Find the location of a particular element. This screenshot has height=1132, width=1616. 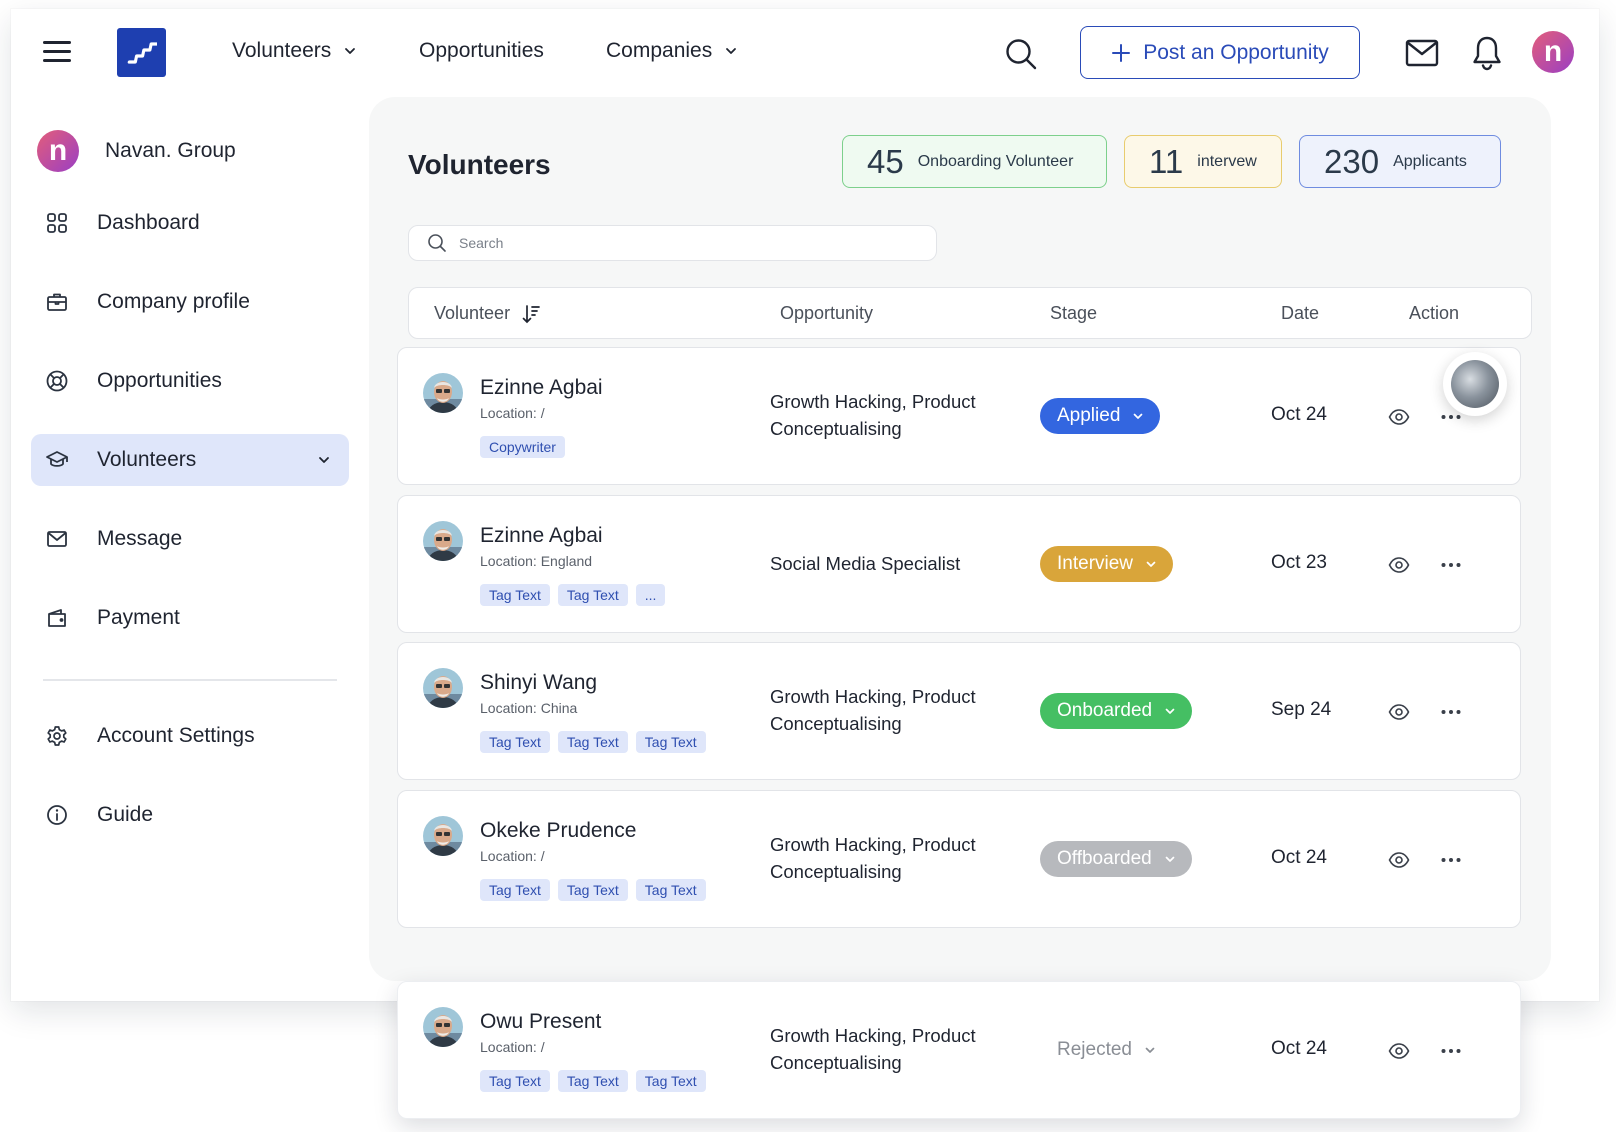

stat-interview: 11 intervew is located at coordinates (1203, 161).